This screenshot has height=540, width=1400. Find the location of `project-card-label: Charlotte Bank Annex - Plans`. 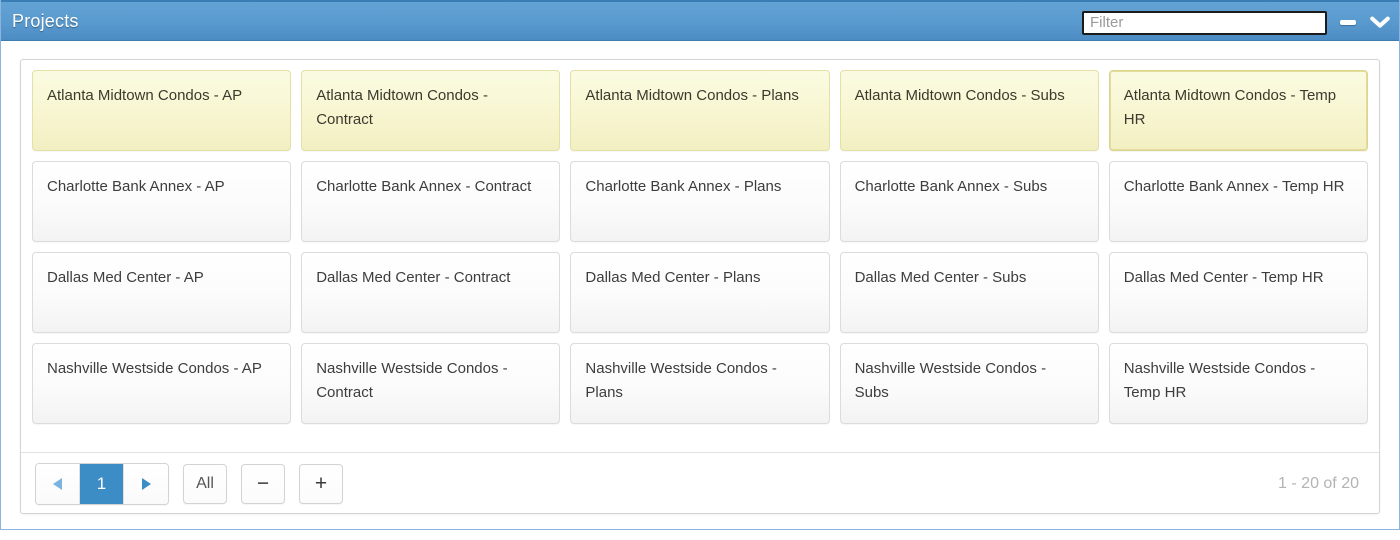

project-card-label: Charlotte Bank Annex - Plans is located at coordinates (683, 186).